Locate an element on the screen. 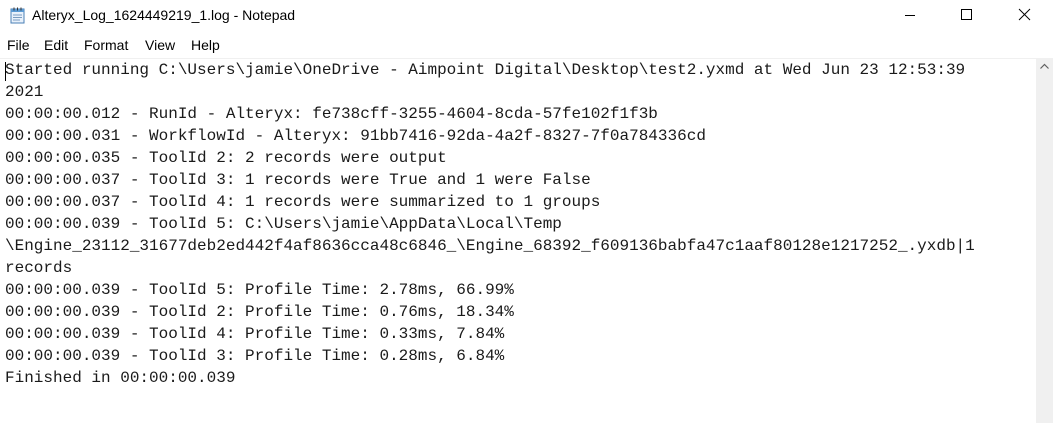 The width and height of the screenshot is (1053, 423). maximize-button is located at coordinates (966, 15).